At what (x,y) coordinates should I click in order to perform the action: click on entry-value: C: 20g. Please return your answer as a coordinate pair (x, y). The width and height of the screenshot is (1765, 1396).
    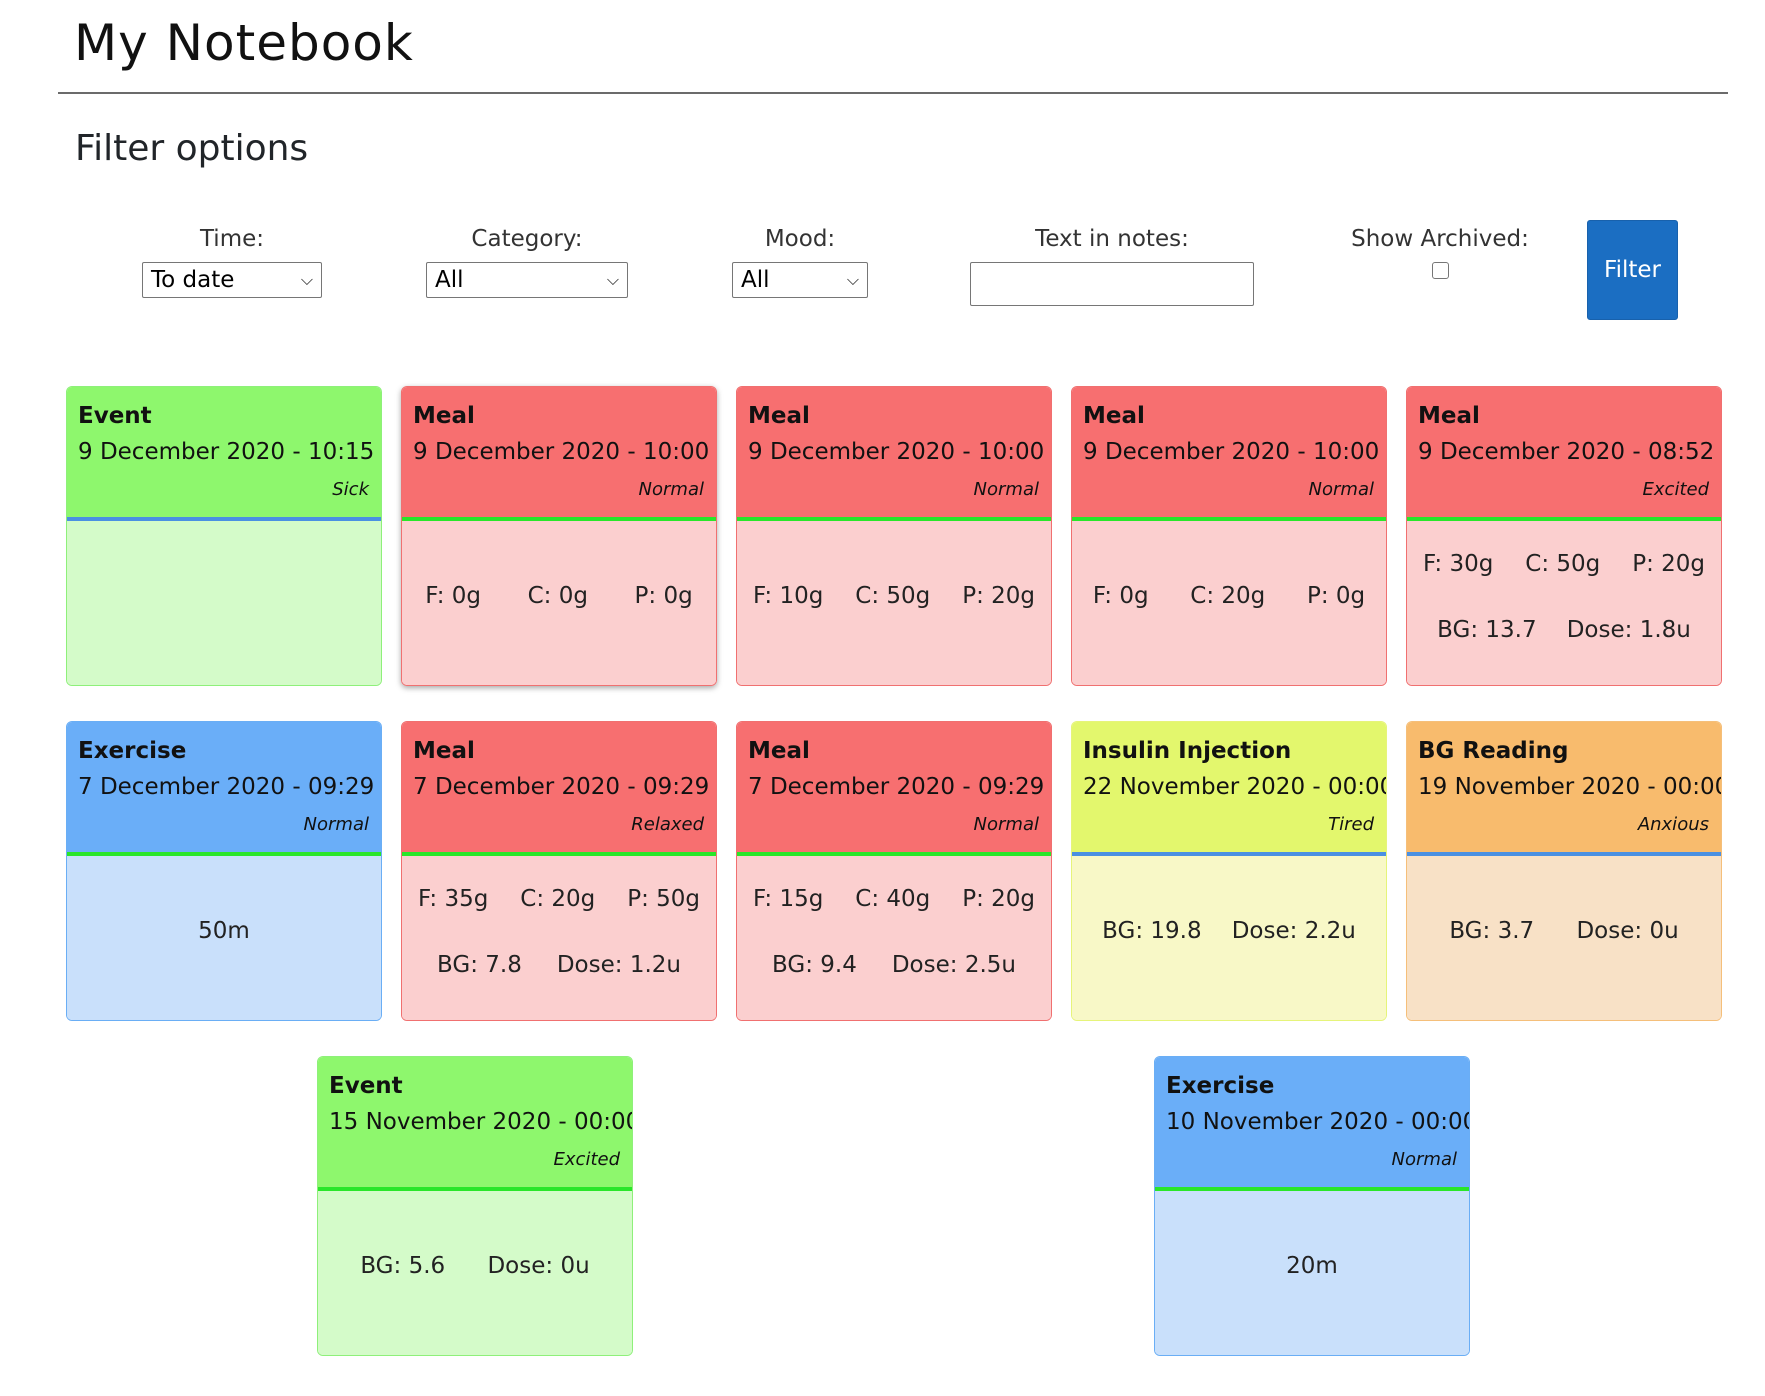
    Looking at the image, I should click on (1228, 596).